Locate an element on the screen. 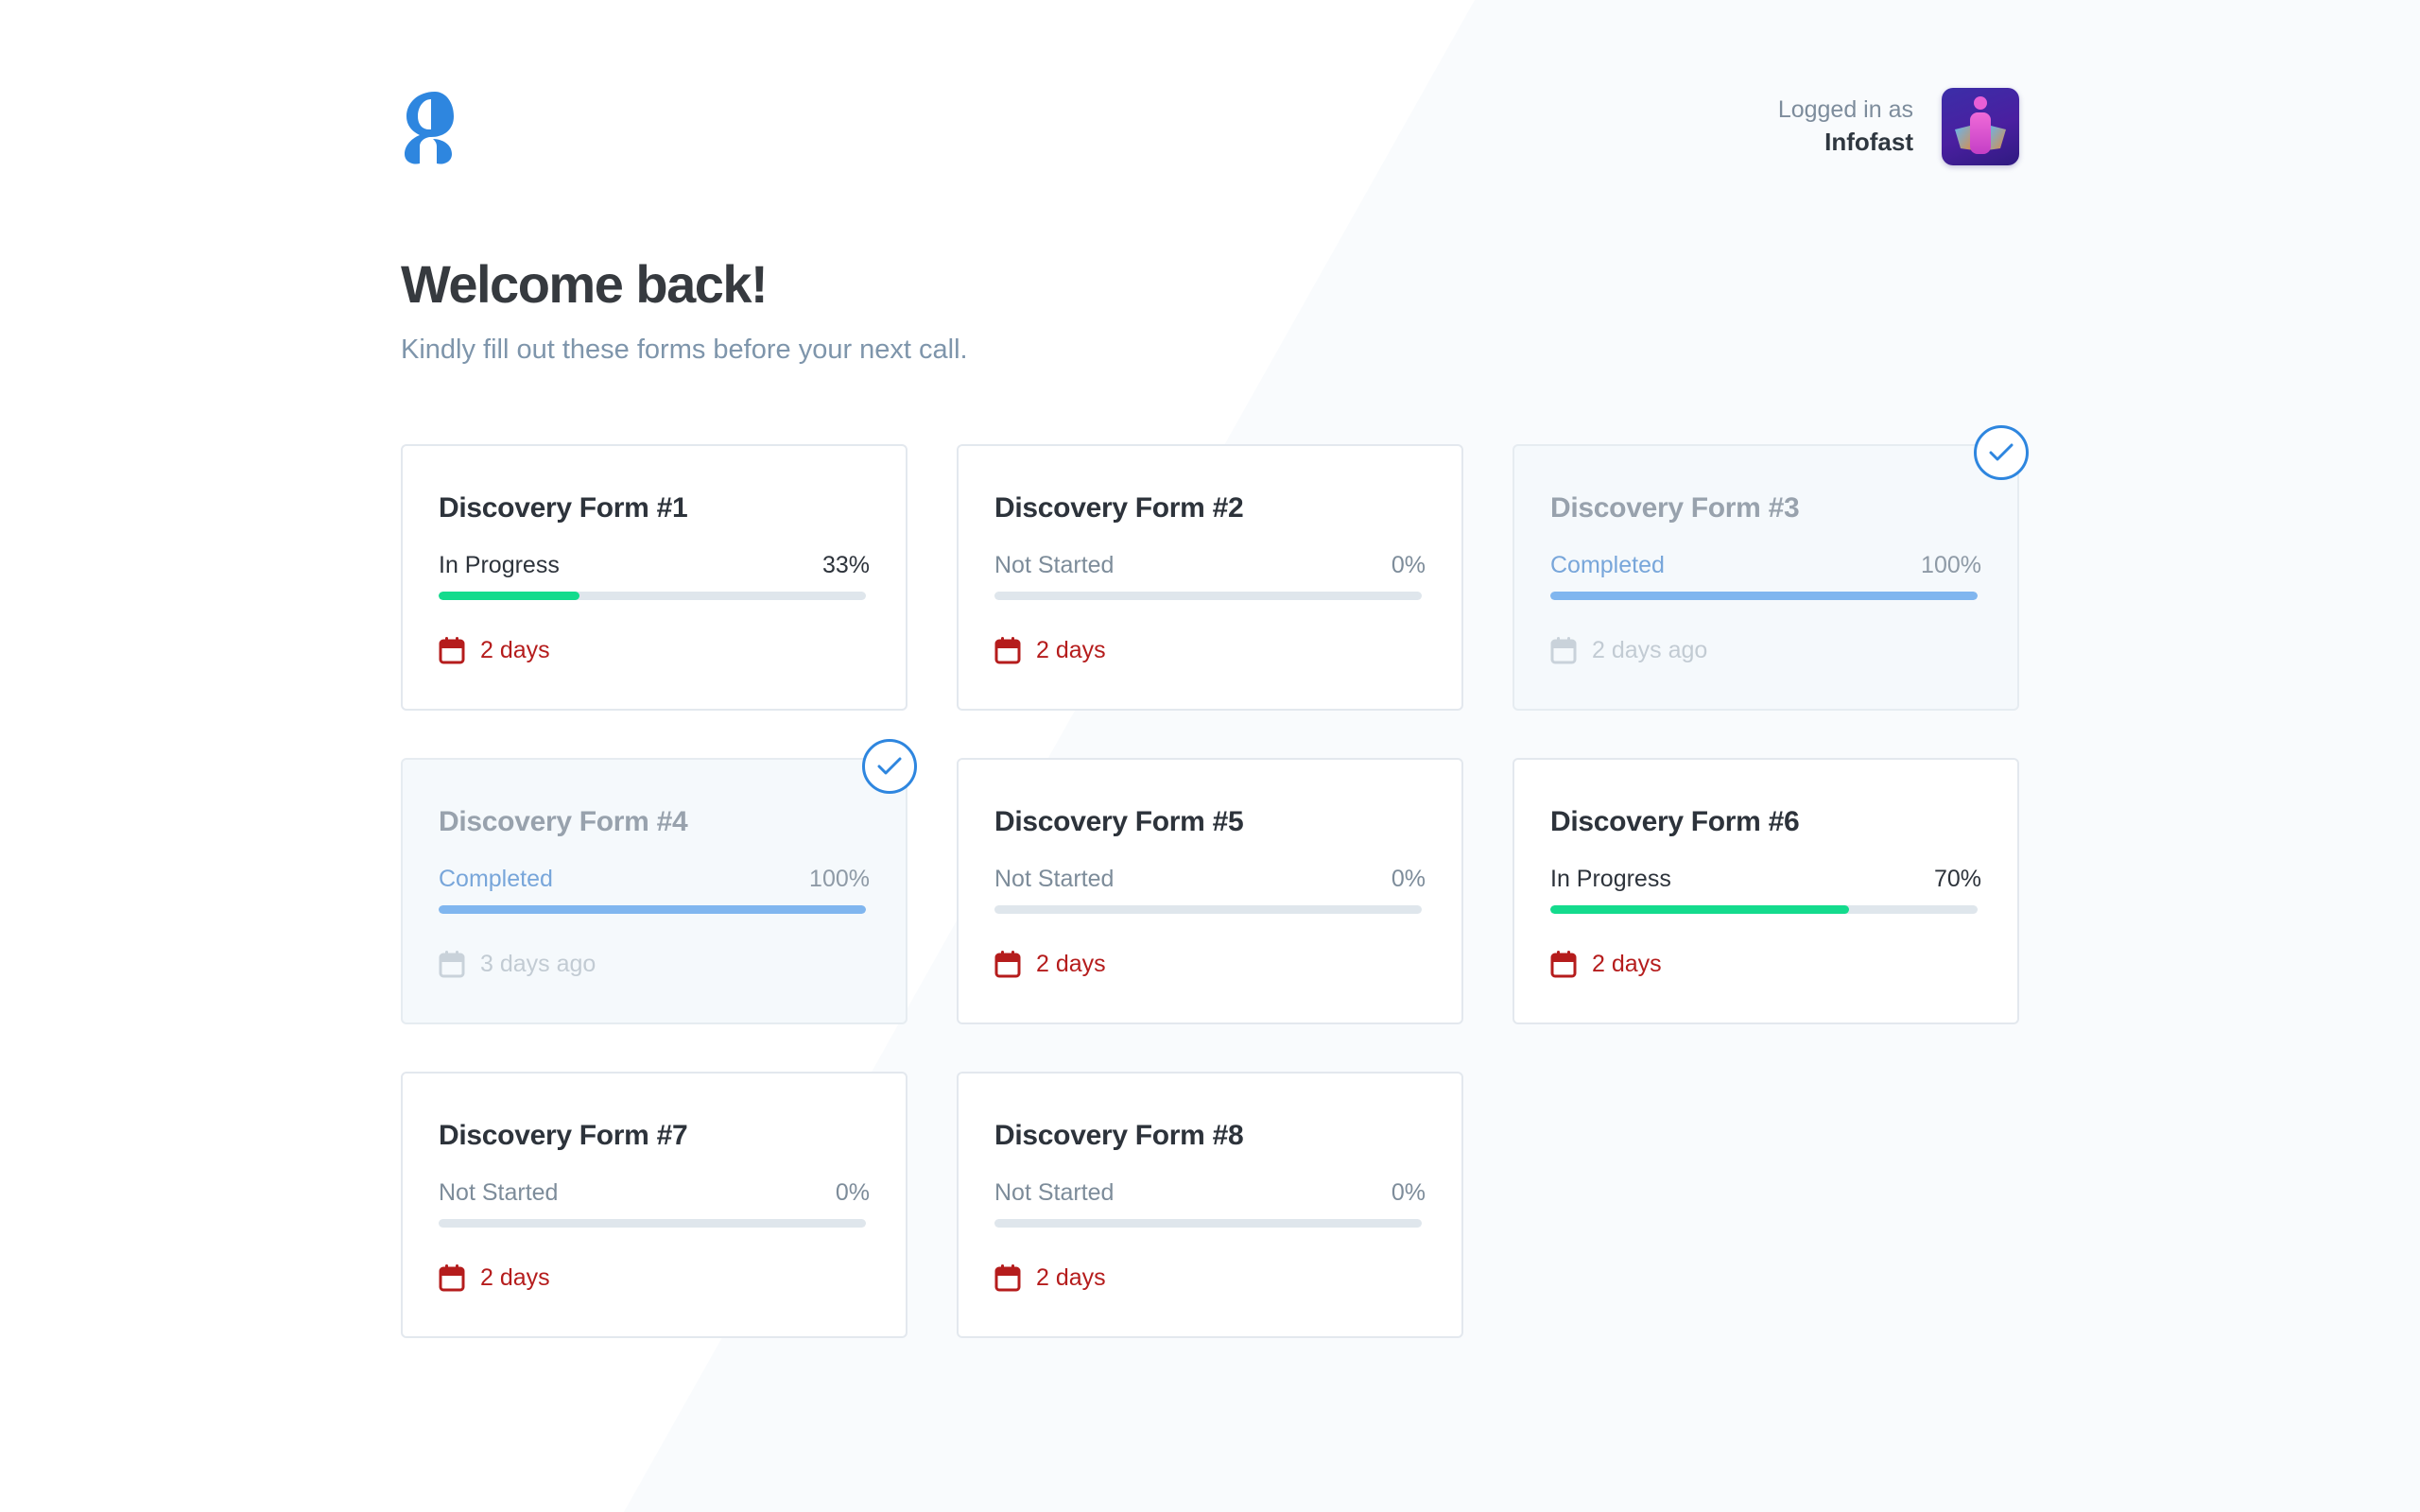  form-title: Discovery Form #5 is located at coordinates (1119, 821).